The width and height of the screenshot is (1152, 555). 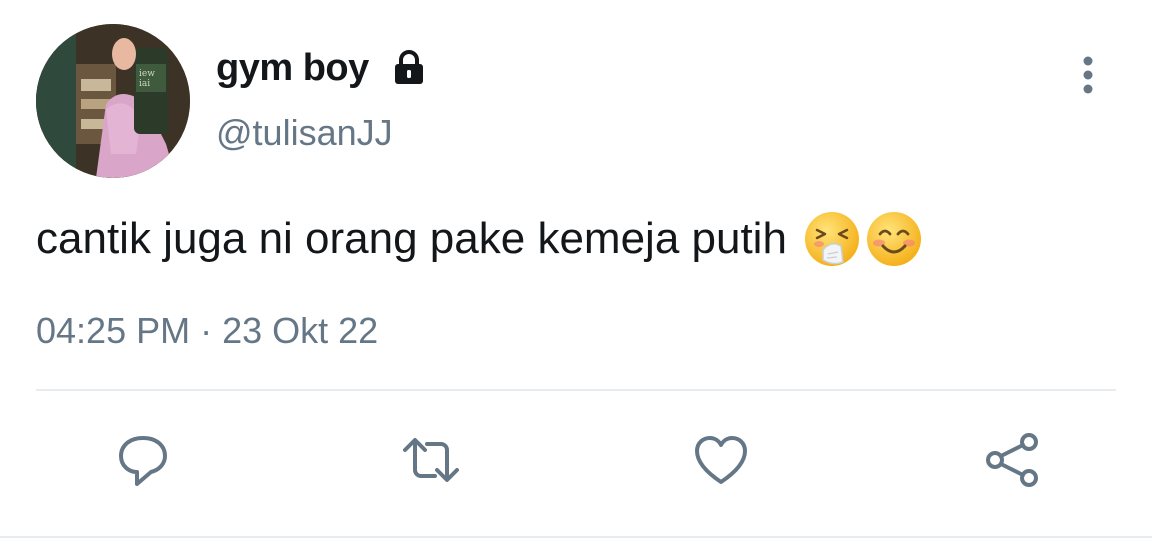 I want to click on avatar-image: iew iai, so click(x=113, y=101).